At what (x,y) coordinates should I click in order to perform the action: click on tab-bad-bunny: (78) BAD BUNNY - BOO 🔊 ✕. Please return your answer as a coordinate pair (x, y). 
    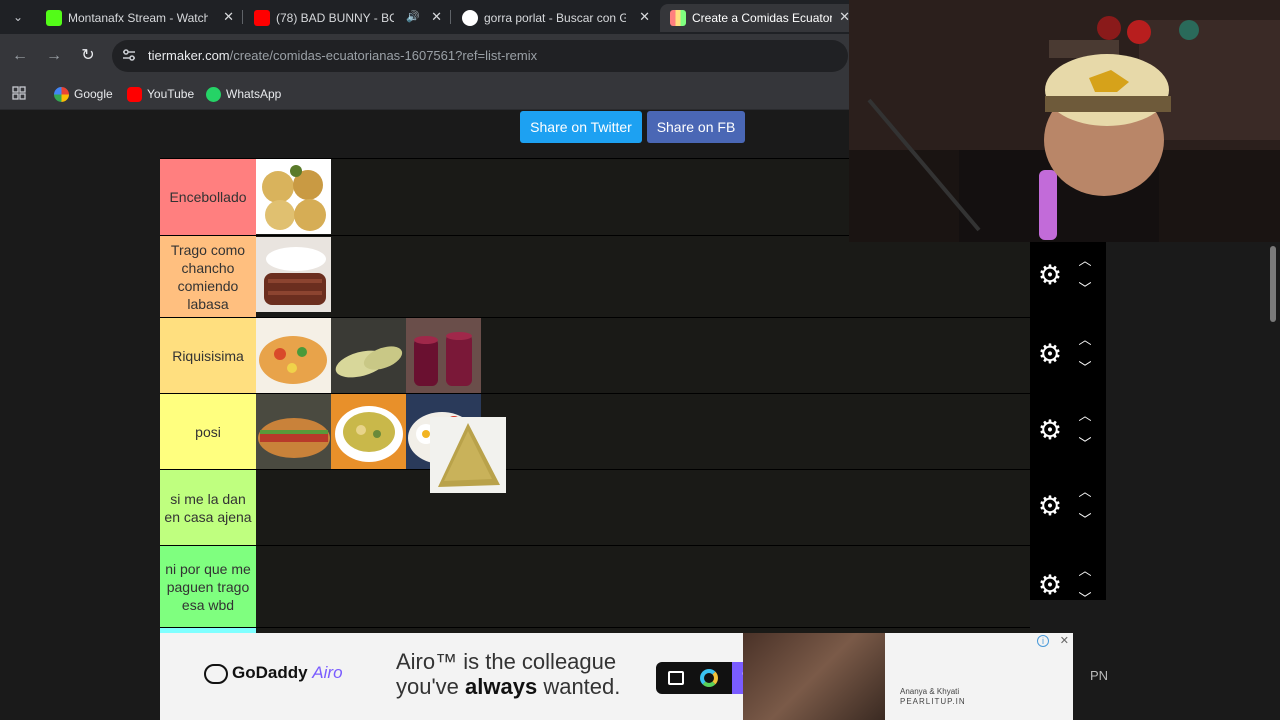
    Looking at the image, I should click on (347, 18).